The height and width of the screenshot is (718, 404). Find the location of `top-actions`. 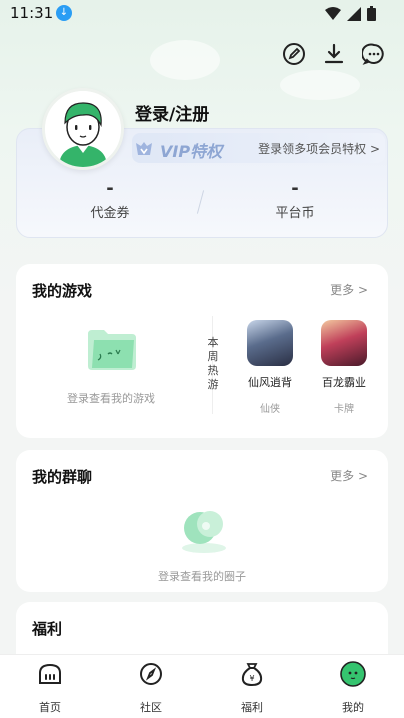

top-actions is located at coordinates (334, 54).